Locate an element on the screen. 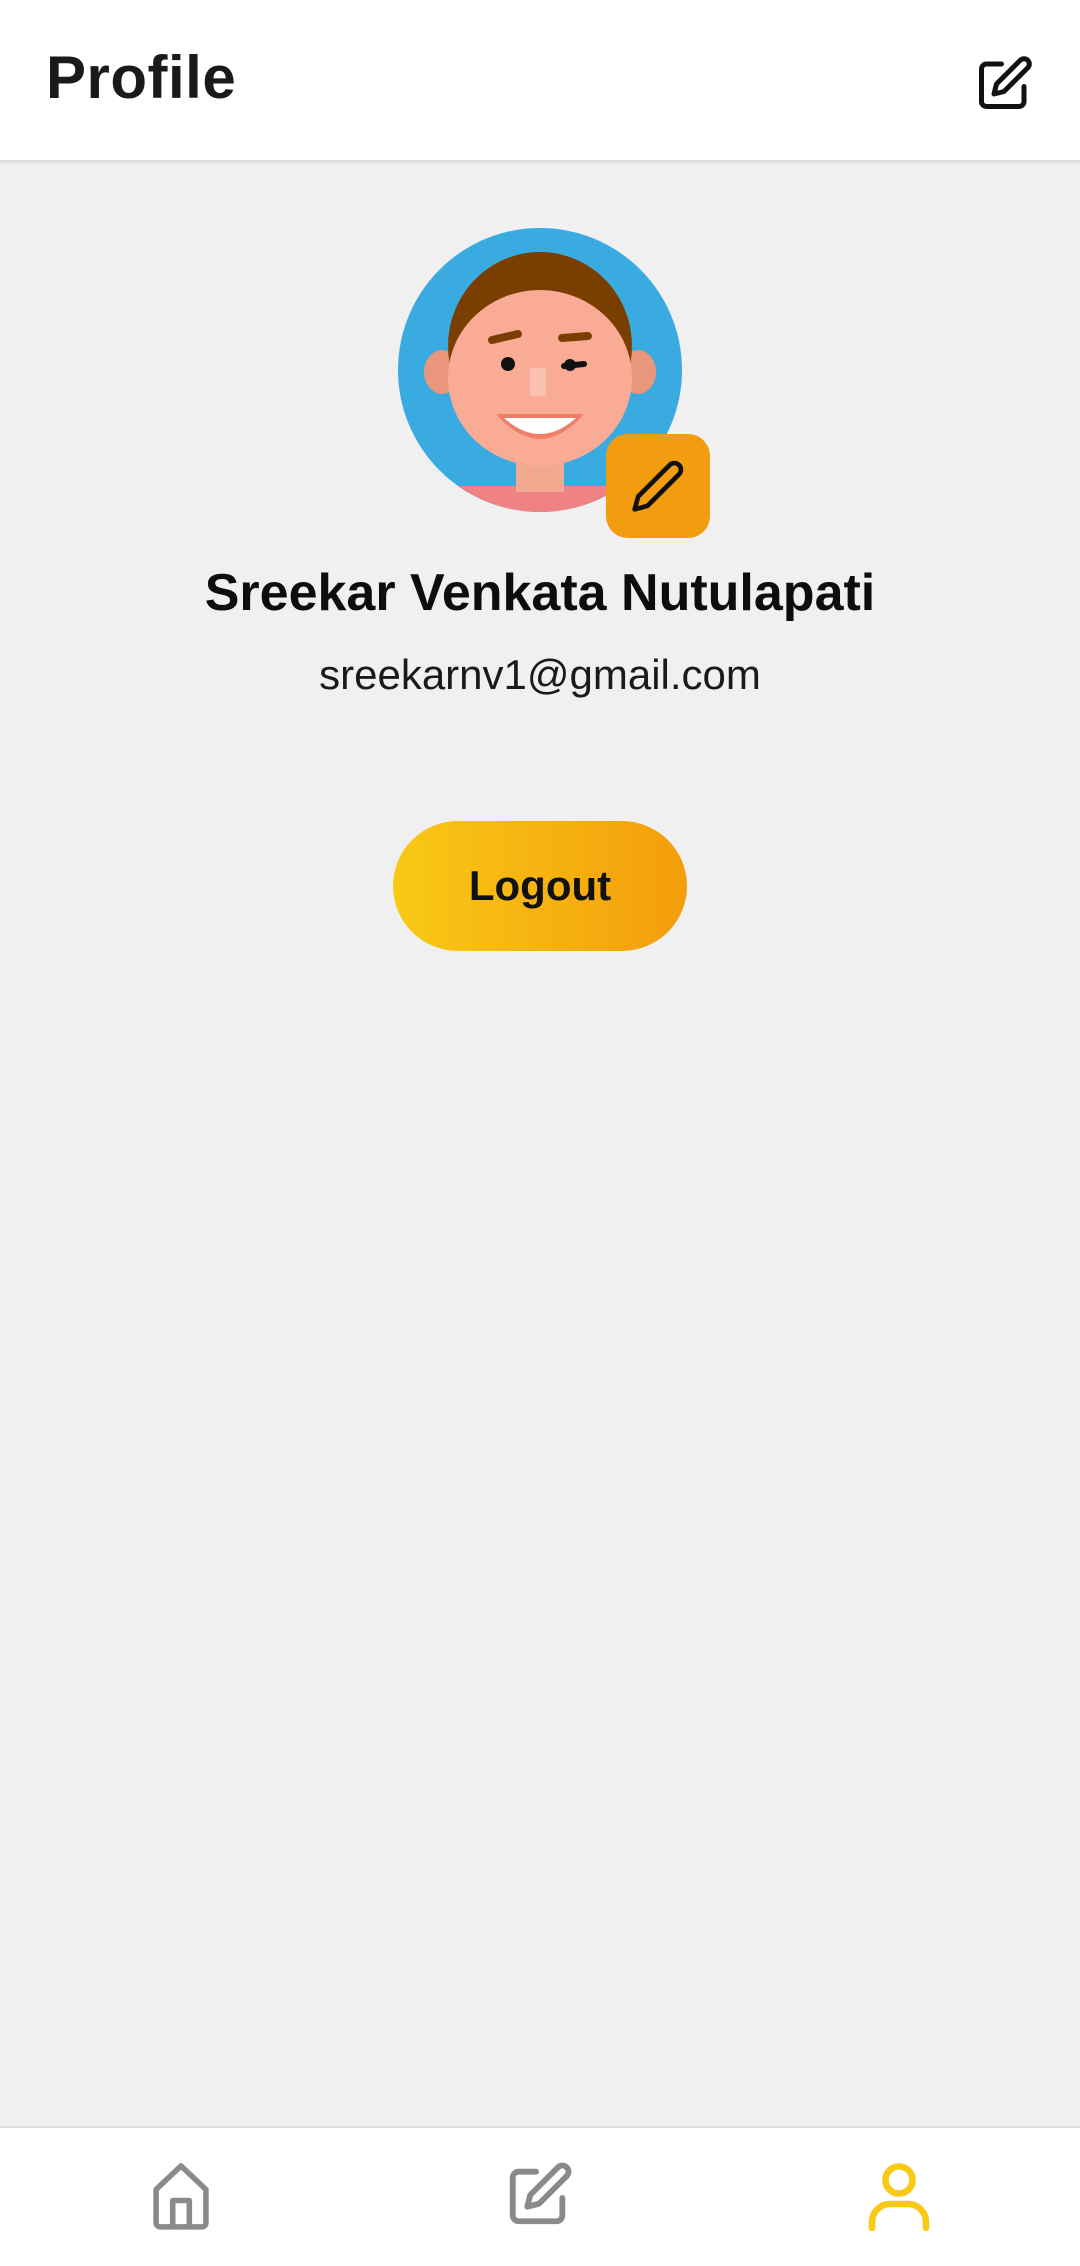  page-title: Profile is located at coordinates (141, 77).